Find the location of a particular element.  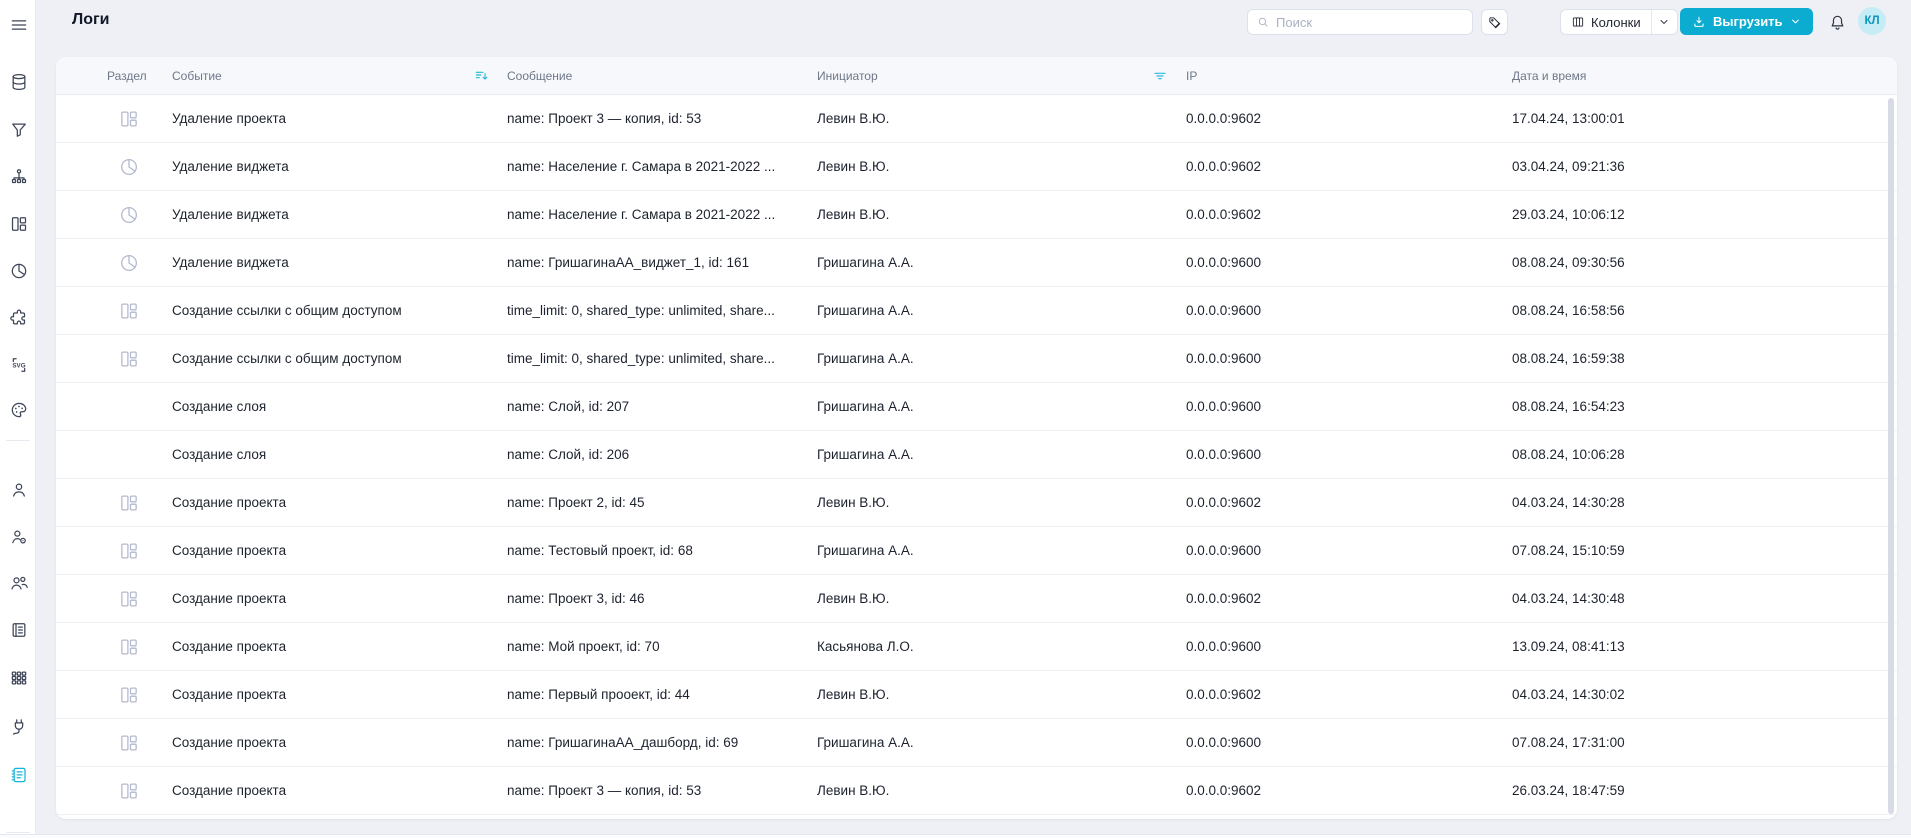

column-header-ip: IP is located at coordinates (1191, 76).